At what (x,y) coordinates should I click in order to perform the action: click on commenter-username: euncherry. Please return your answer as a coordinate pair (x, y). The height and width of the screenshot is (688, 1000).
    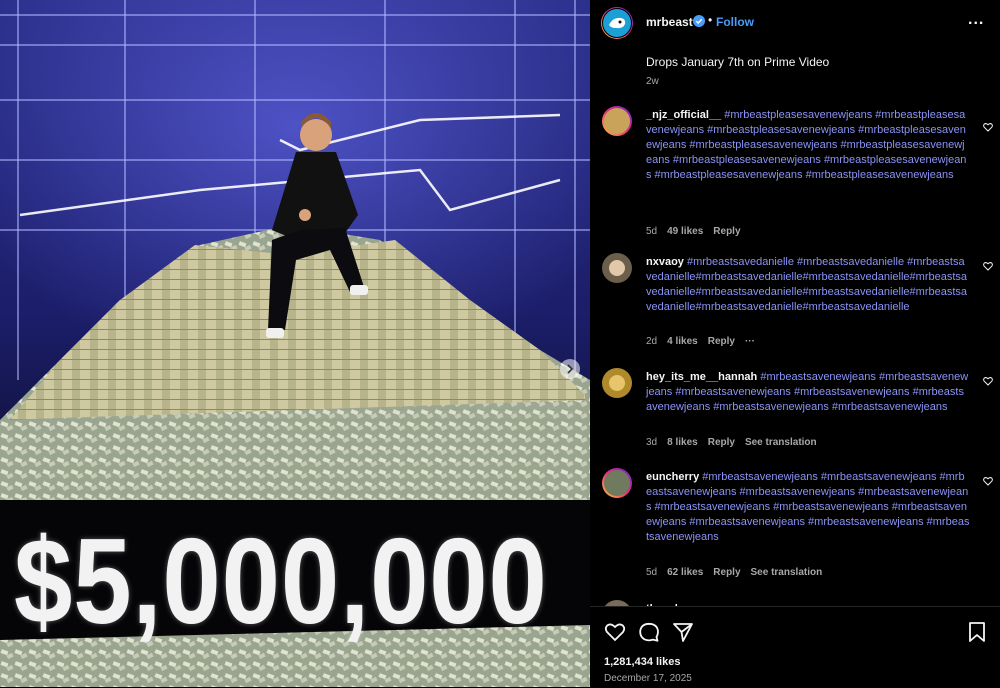
    Looking at the image, I should click on (672, 477).